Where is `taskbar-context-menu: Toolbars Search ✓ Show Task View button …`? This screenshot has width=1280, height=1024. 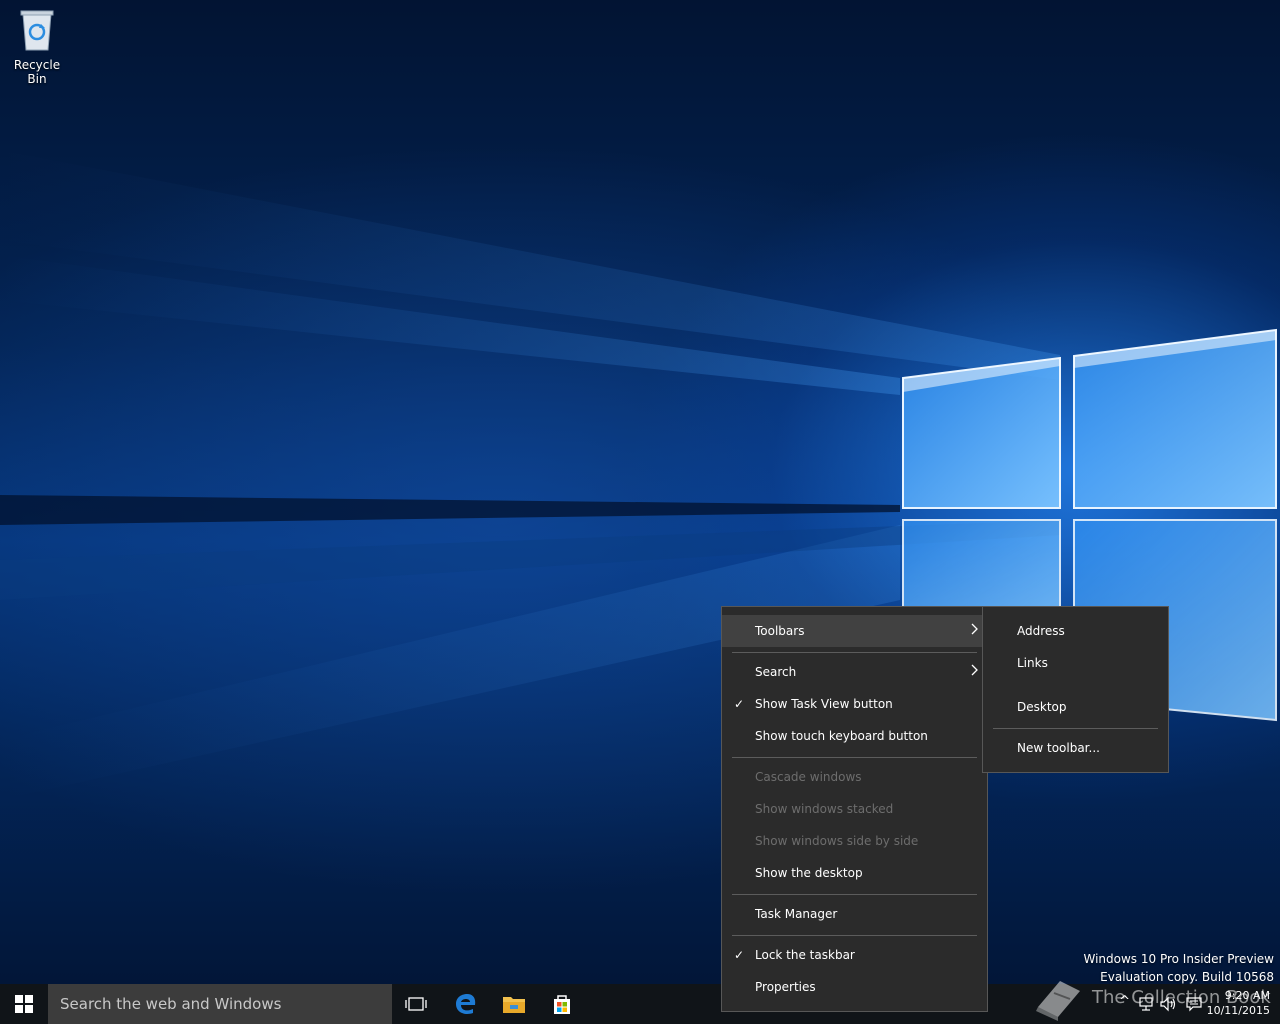
taskbar-context-menu: Toolbars Search ✓ Show Task View button … is located at coordinates (854, 809).